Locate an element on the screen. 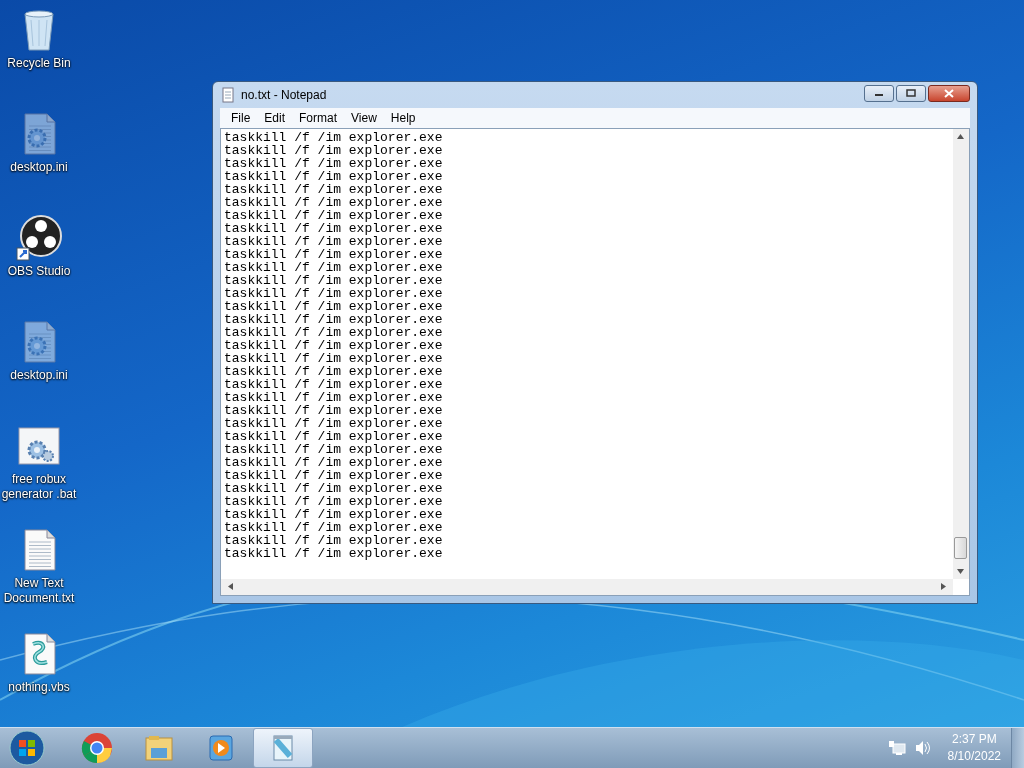 Image resolution: width=1024 pixels, height=768 pixels. vertical-scrollbar is located at coordinates (961, 354).